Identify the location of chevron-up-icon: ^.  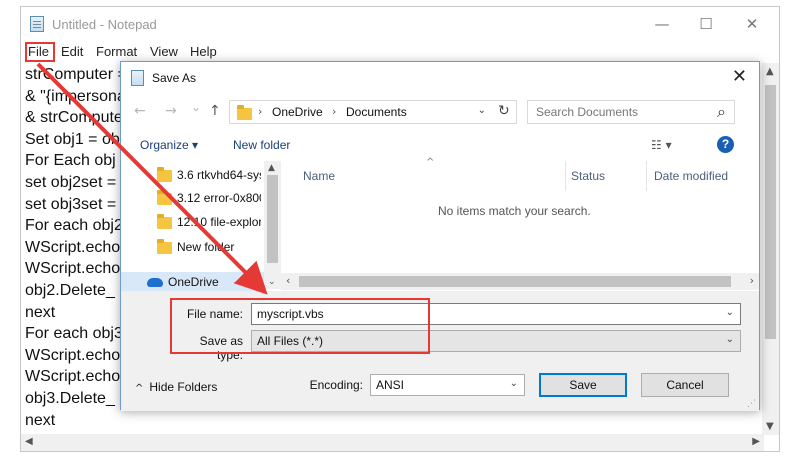
(139, 388).